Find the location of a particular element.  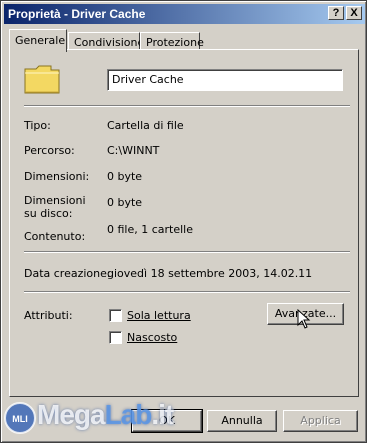

contents-label: Contenuto: is located at coordinates (55, 236).